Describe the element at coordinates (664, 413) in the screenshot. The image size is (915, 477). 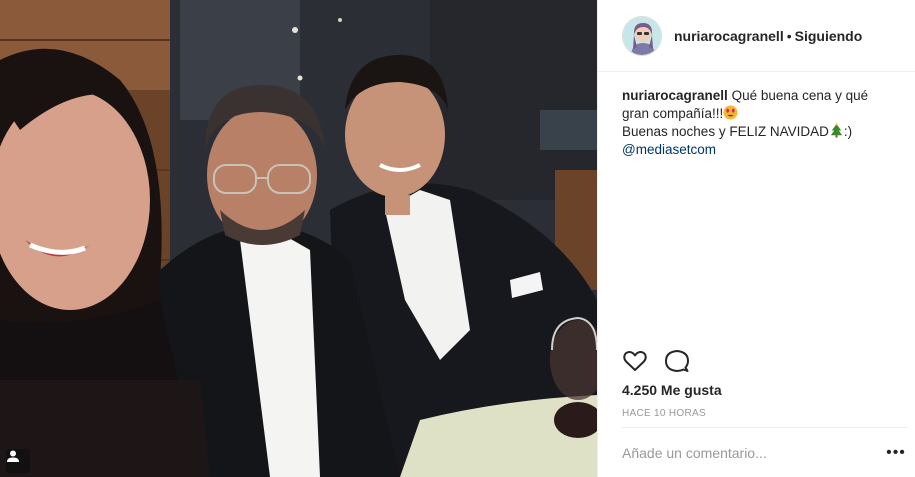
I see `post-timestamp: HACE 10 HORAS` at that location.